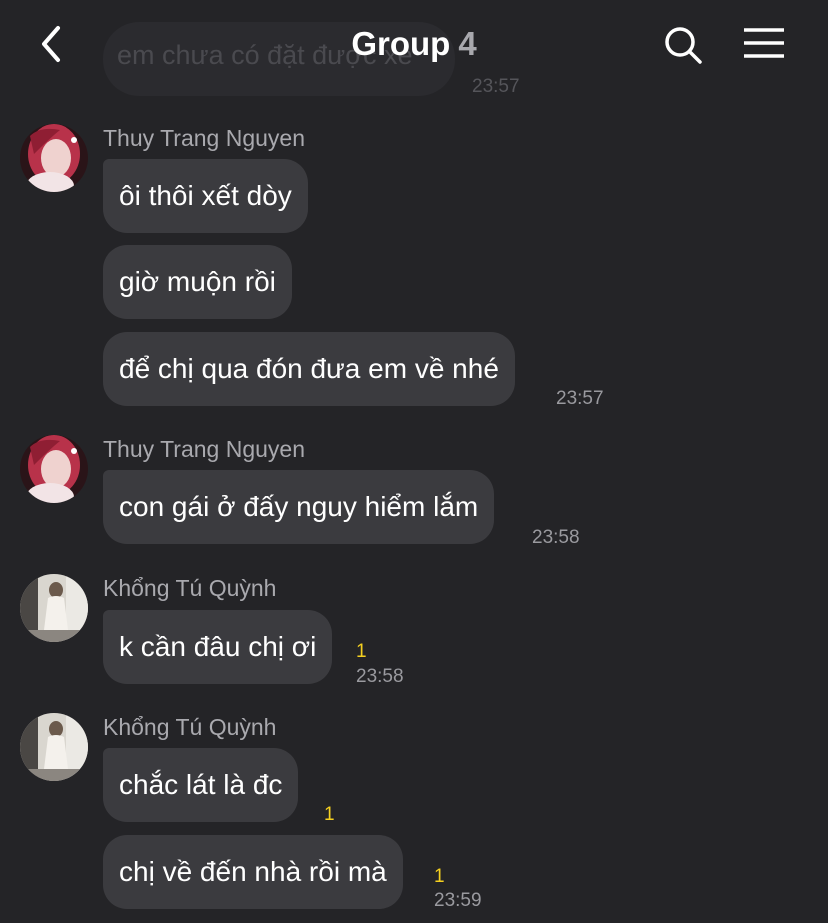  Describe the element at coordinates (309, 369) in the screenshot. I see `message-bubble: để chị qua đón đưa em về nhé` at that location.